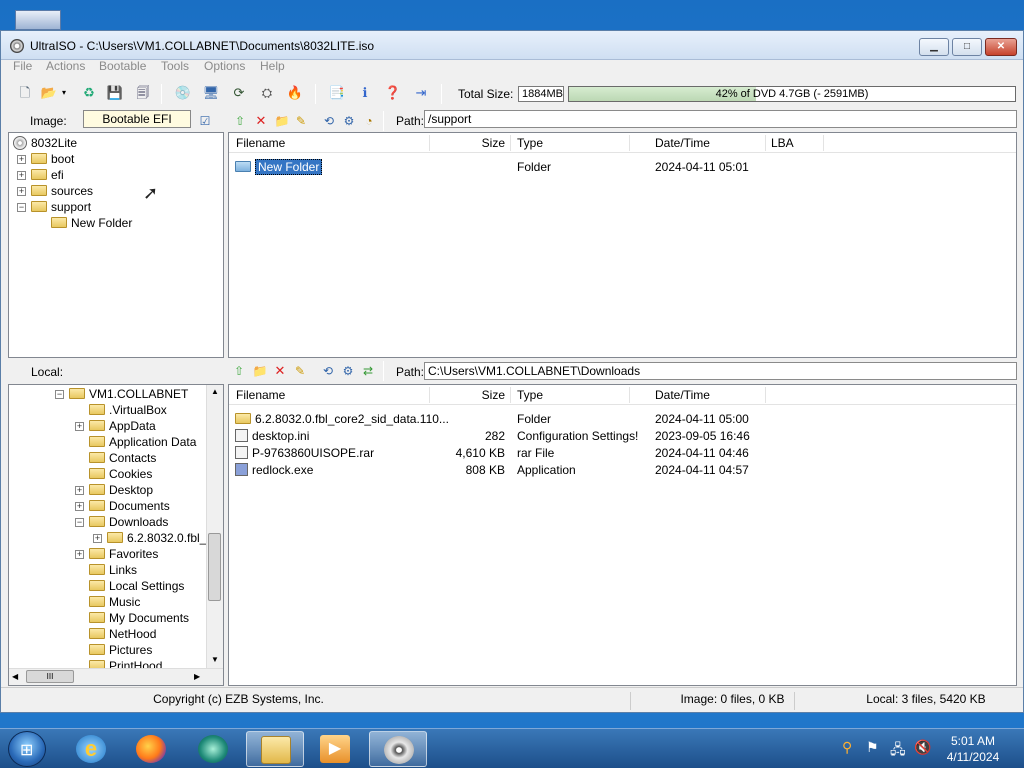  What do you see at coordinates (62, 191) in the screenshot?
I see `iso-tree-item-sources: sources` at bounding box center [62, 191].